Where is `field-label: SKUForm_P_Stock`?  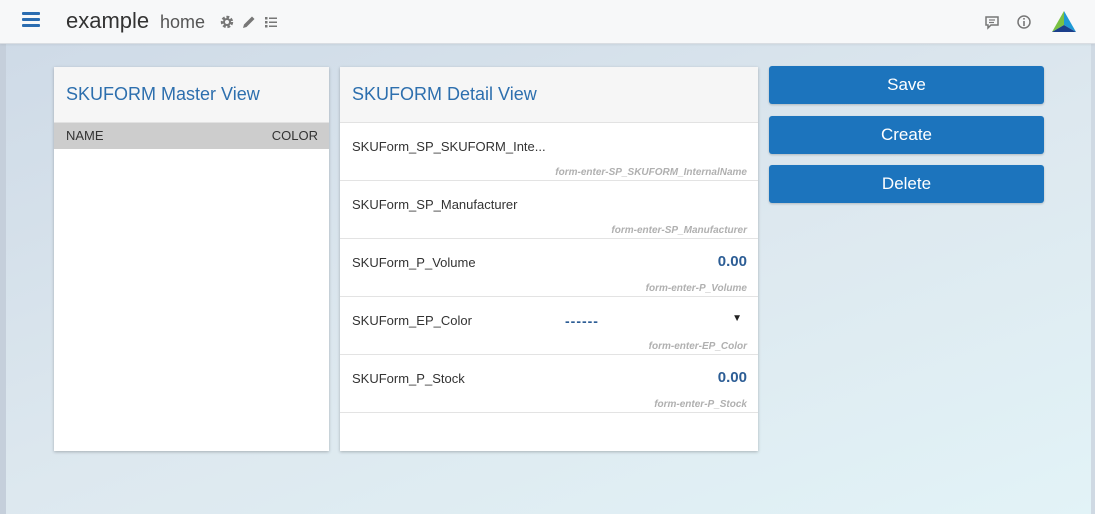
field-label: SKUForm_P_Stock is located at coordinates (408, 378).